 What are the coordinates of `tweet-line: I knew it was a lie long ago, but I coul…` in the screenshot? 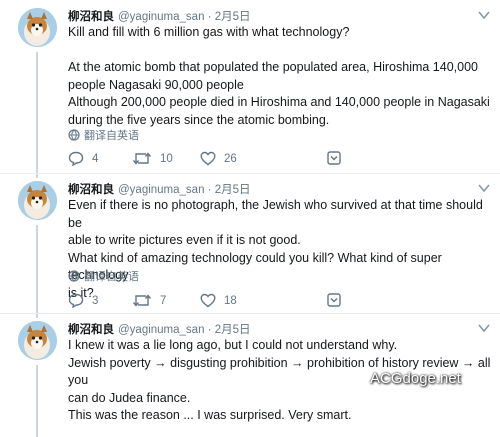 It's located at (233, 345).